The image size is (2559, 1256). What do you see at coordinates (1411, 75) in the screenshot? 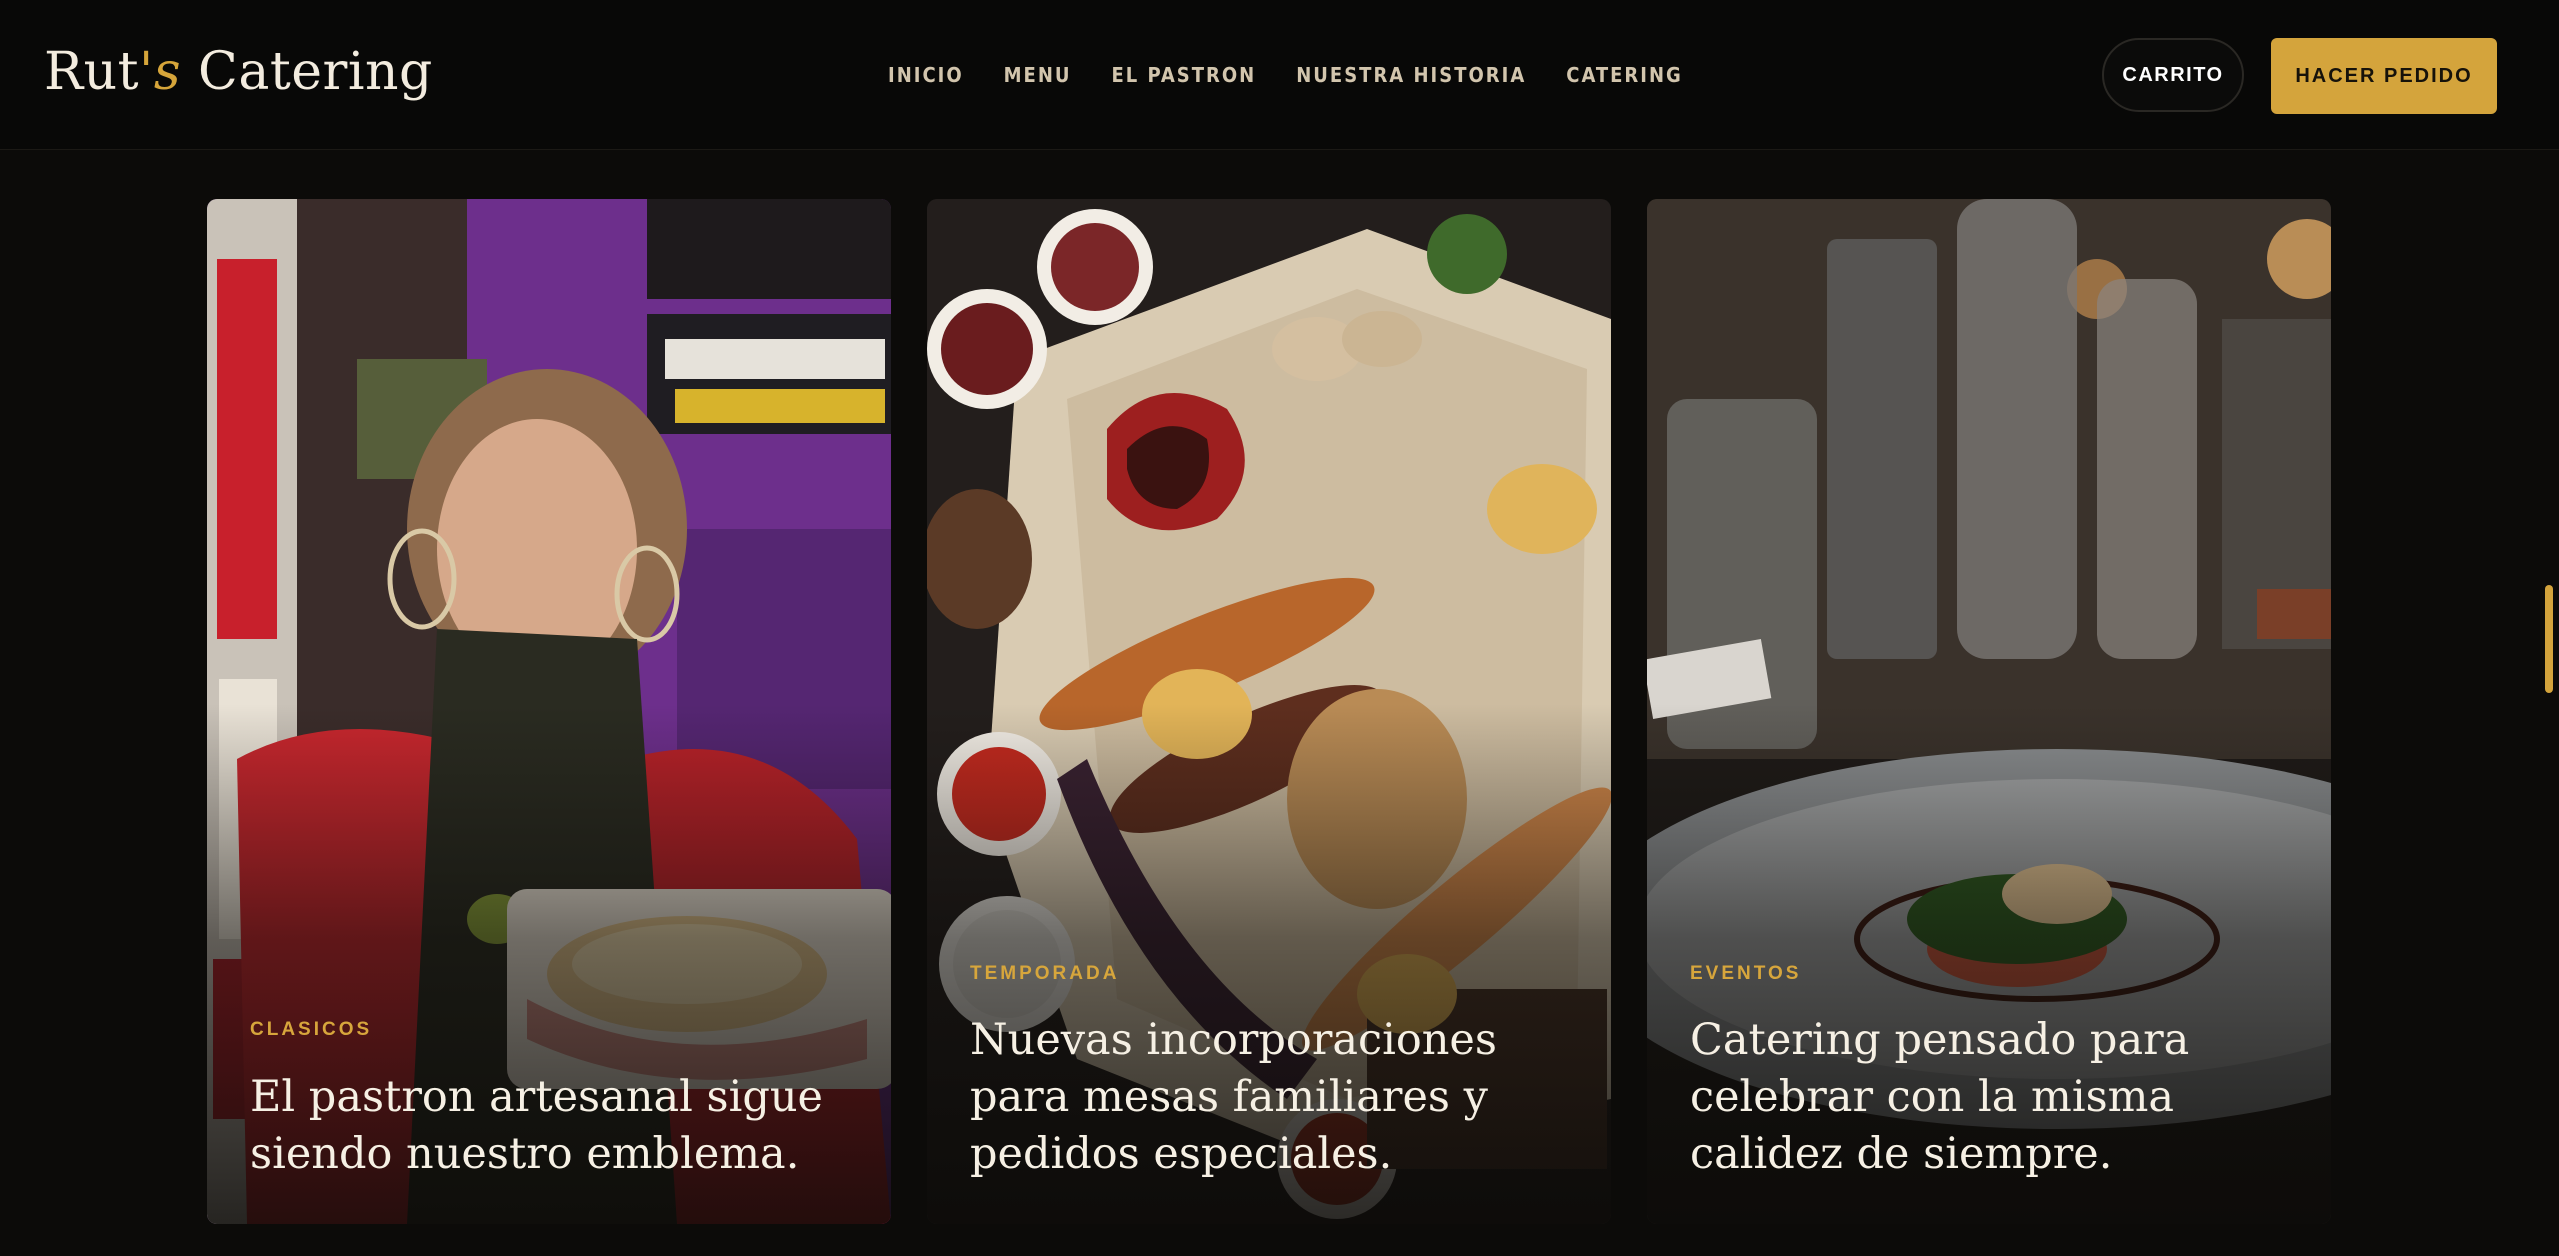
I see `nav-link-nuestra-historia: NUESTRA HISTORIA` at bounding box center [1411, 75].